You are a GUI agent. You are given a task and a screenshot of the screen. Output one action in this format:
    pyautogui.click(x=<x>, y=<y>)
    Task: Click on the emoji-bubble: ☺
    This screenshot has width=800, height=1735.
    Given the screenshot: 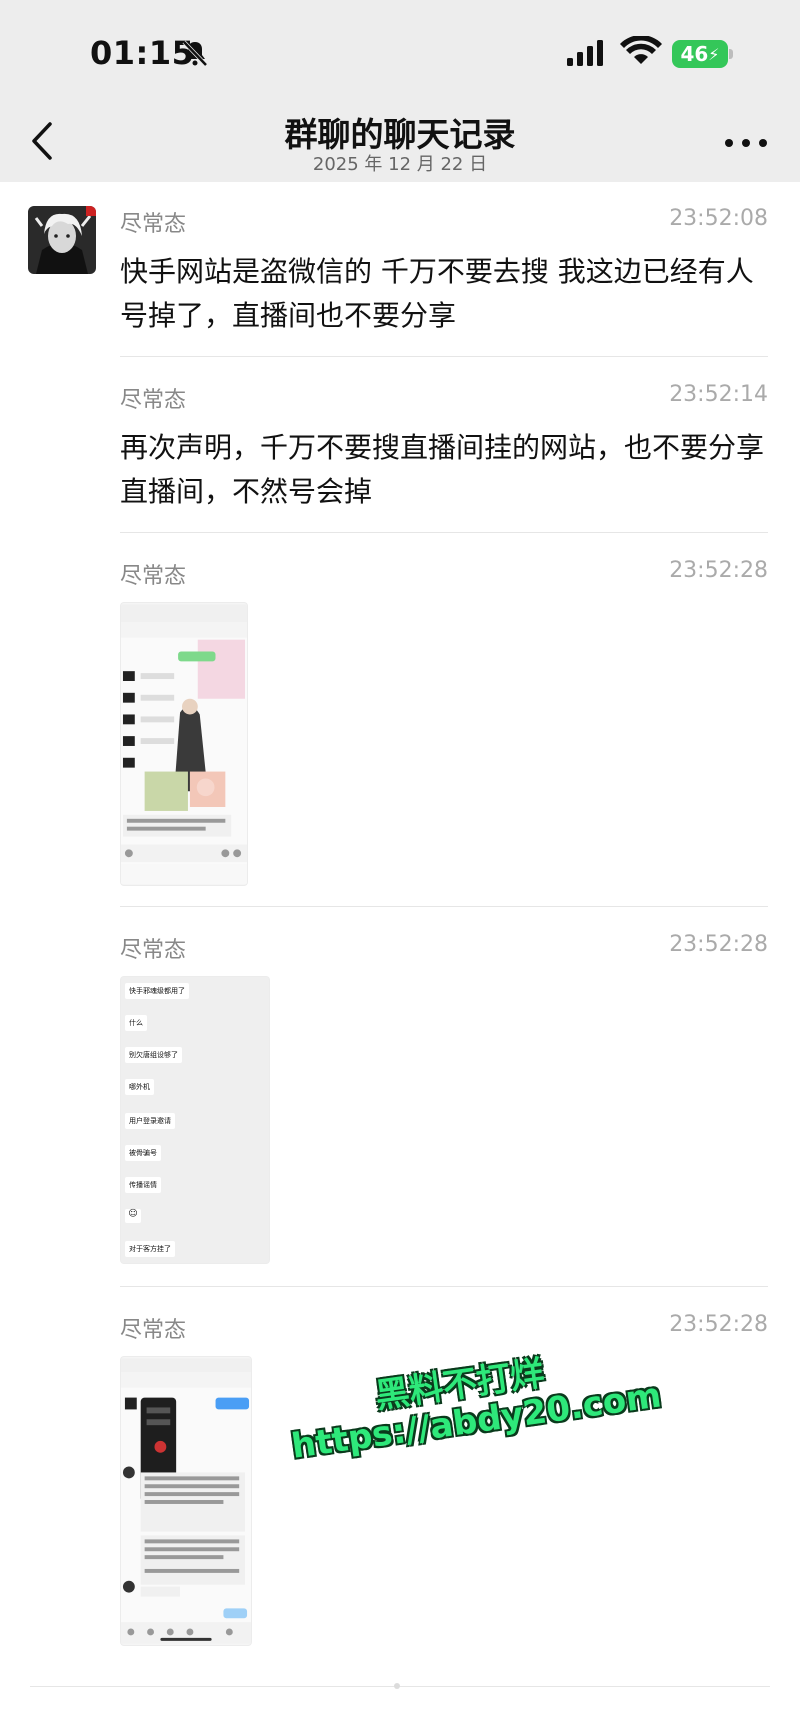 What is the action you would take?
    pyautogui.click(x=133, y=1216)
    